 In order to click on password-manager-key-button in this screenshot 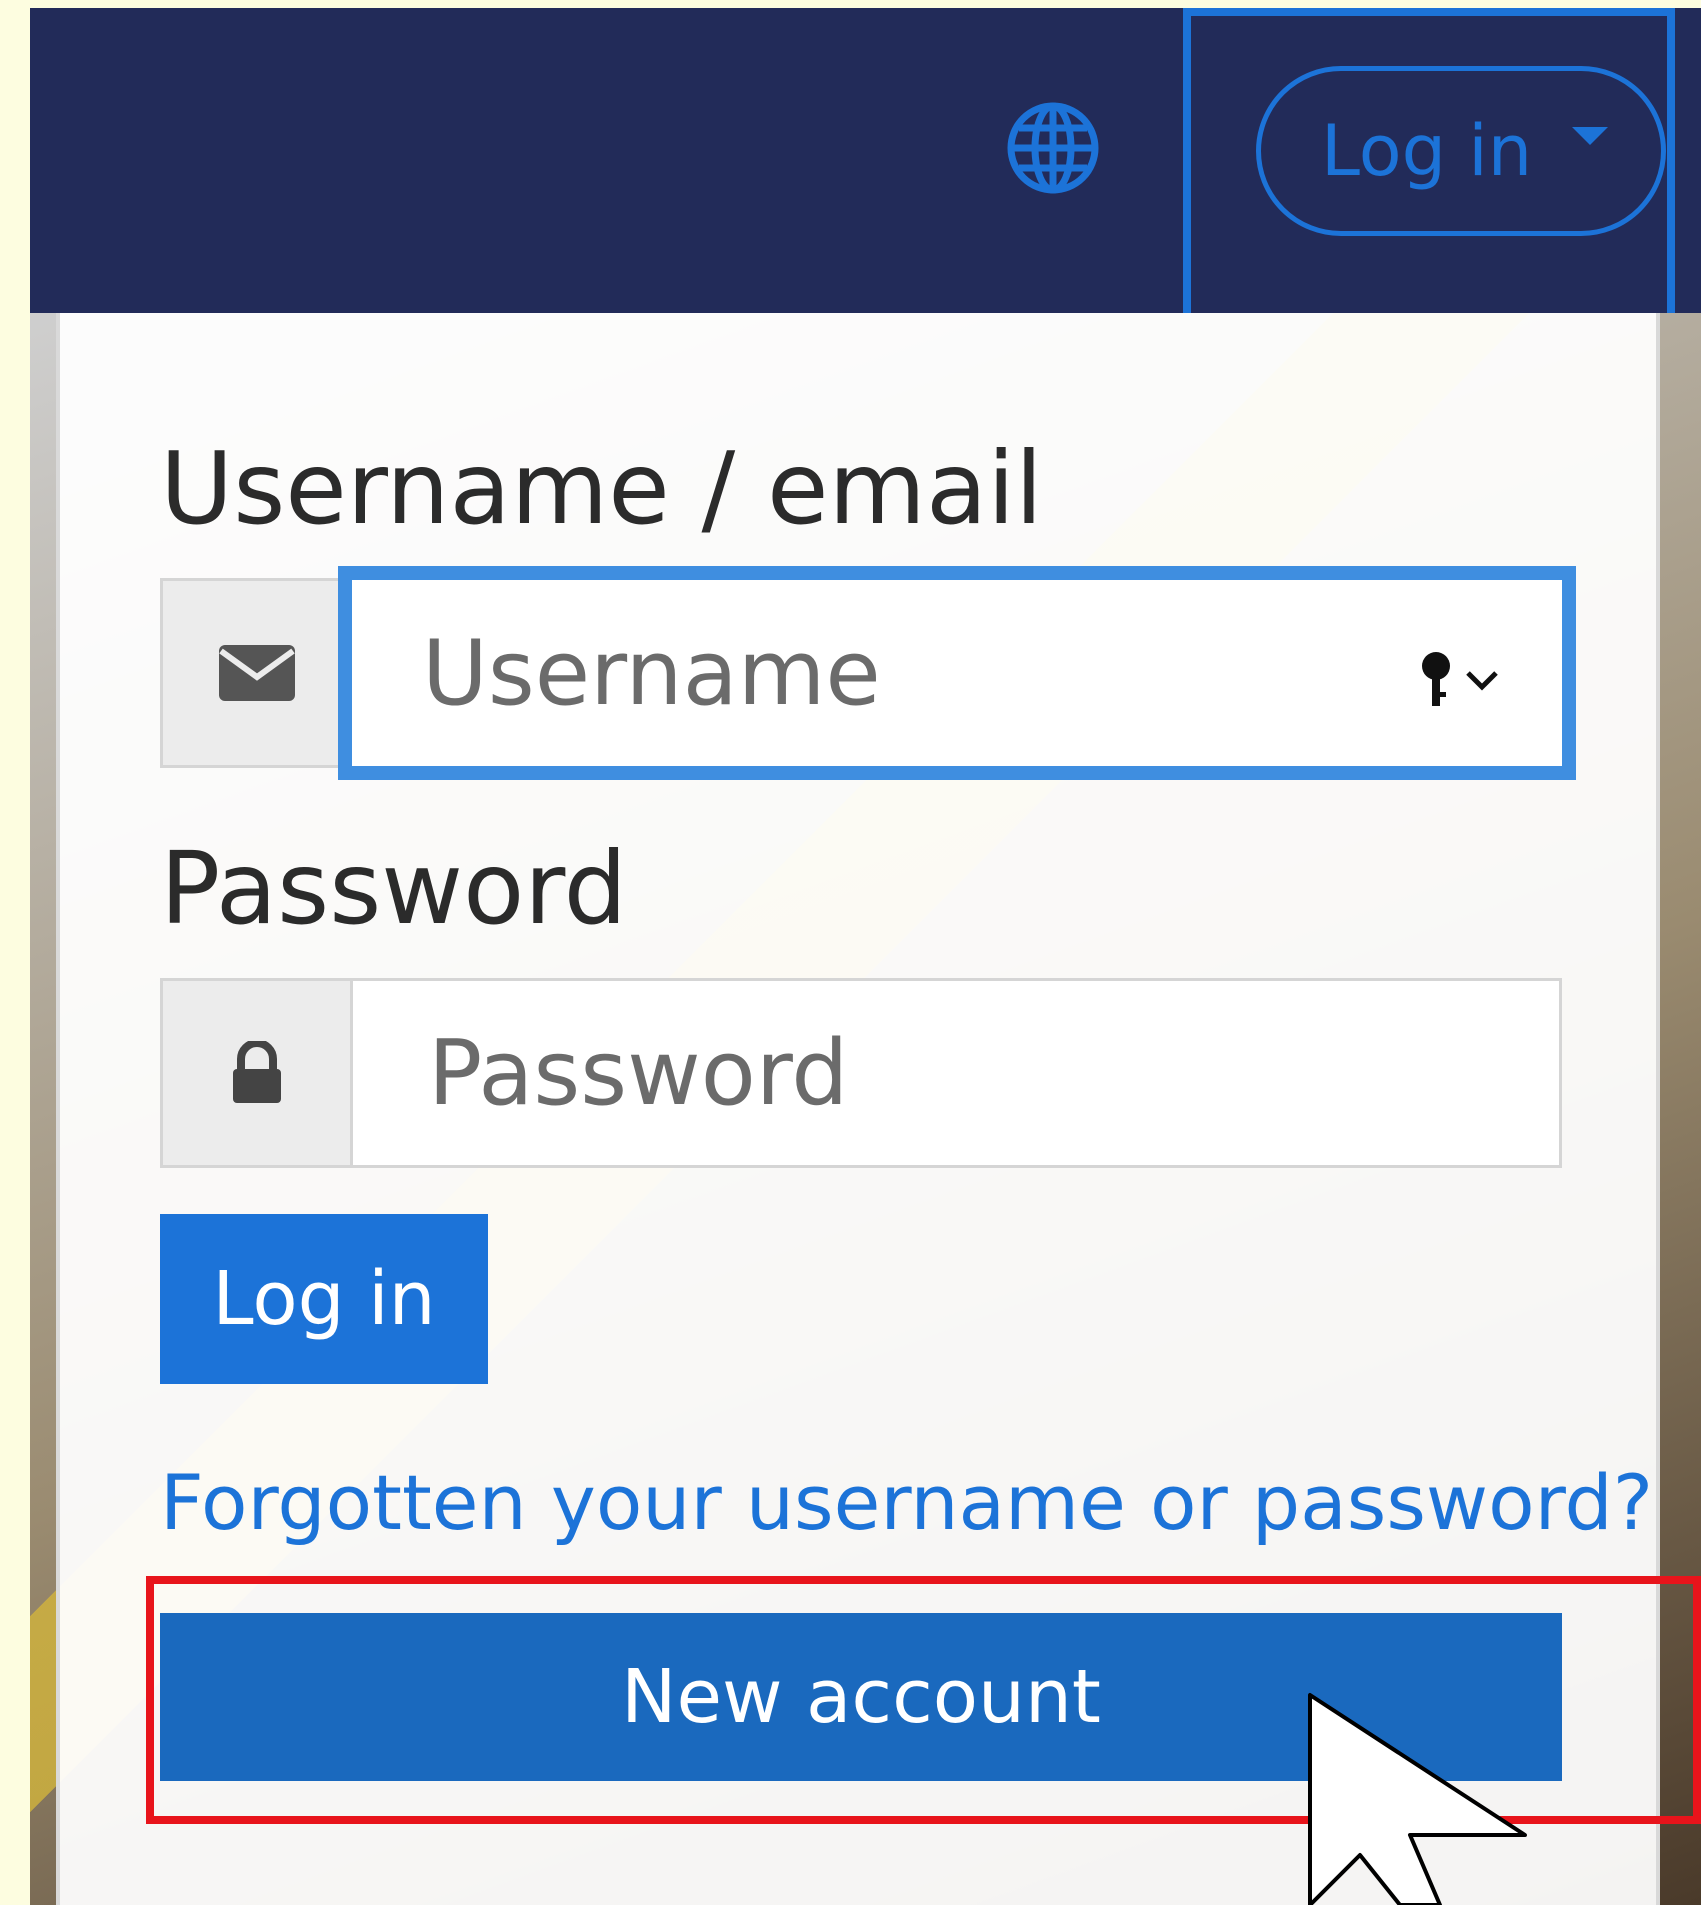, I will do `click(1459, 680)`.